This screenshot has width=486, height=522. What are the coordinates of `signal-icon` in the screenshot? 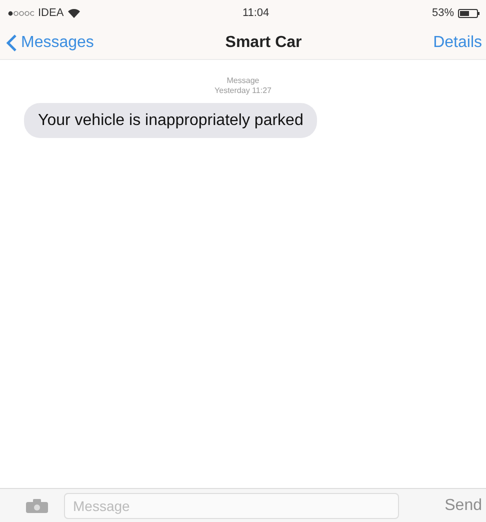 It's located at (21, 13).